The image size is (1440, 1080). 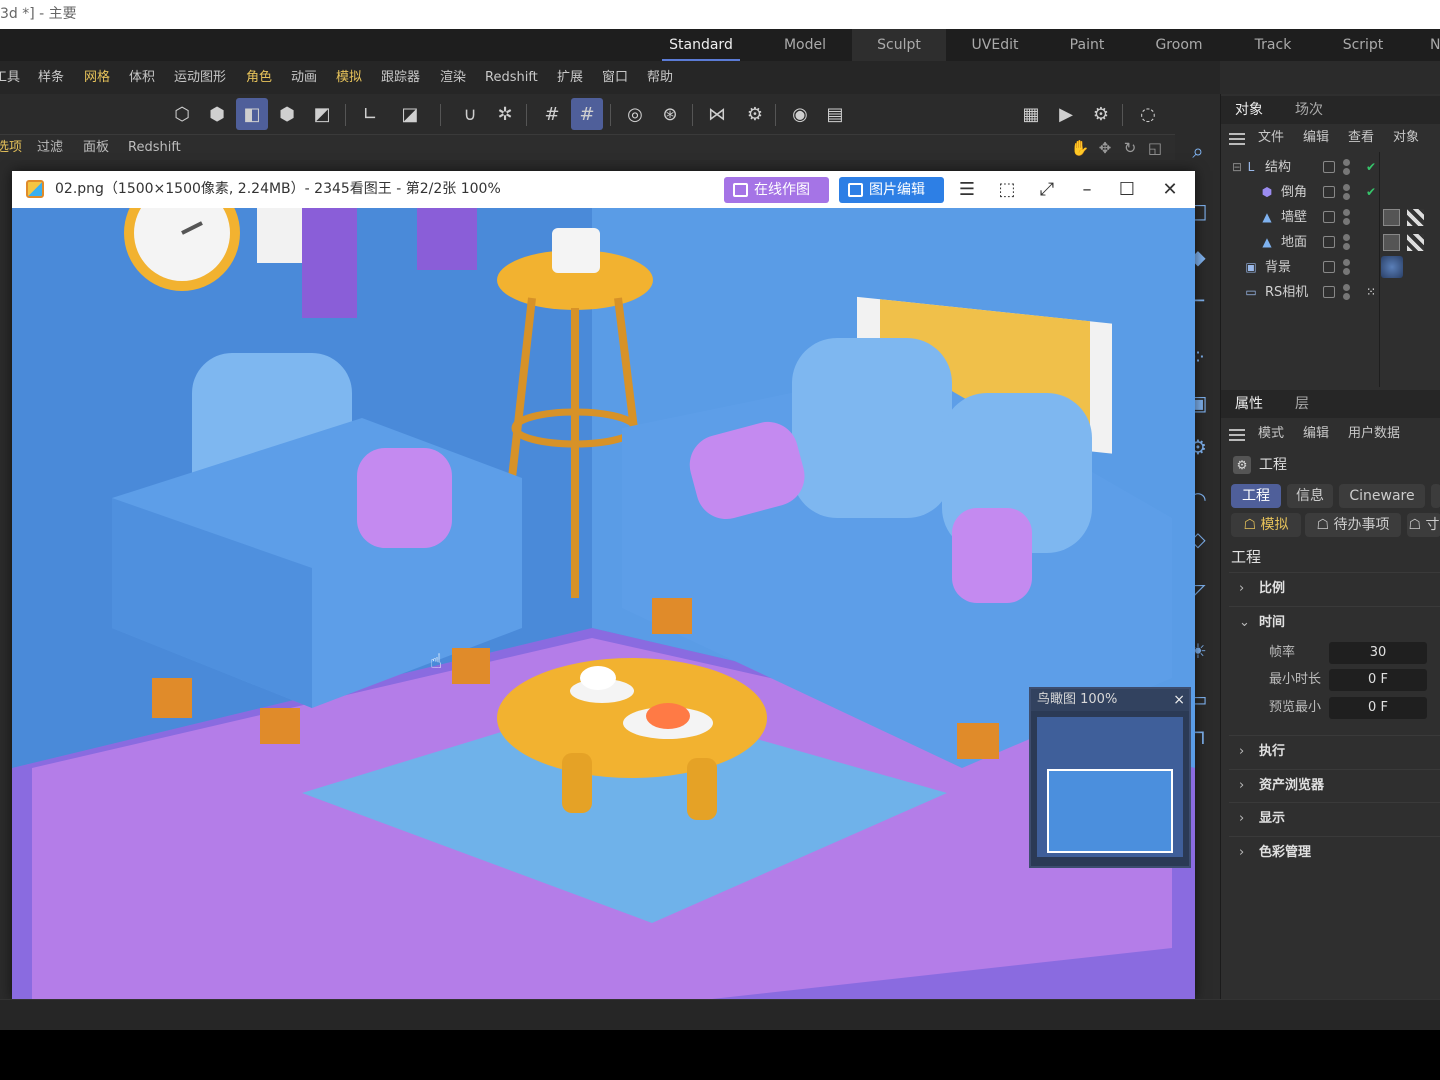 I want to click on tab-more: ☖ 寸, so click(x=1423, y=525).